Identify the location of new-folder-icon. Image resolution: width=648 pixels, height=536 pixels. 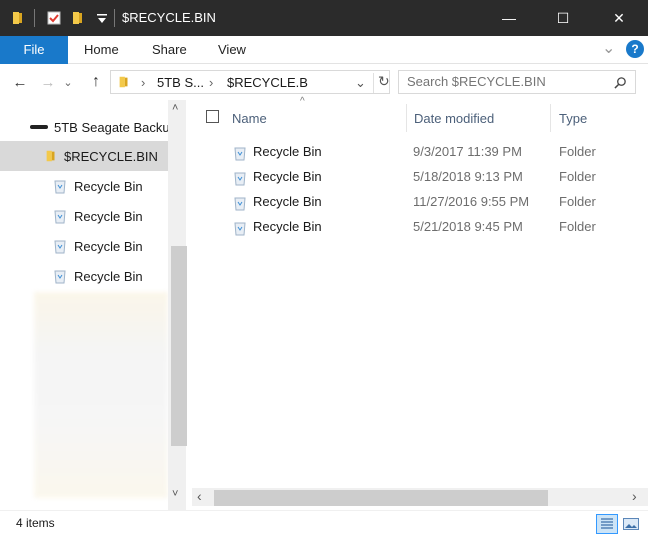
(78, 18).